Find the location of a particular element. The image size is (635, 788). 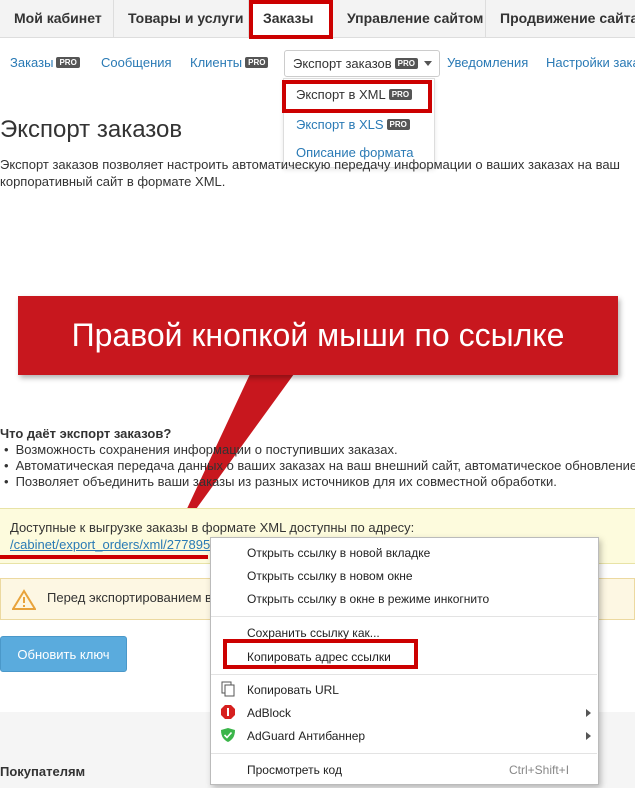

why-heading: Что даёт экспорт заказов? is located at coordinates (86, 433).